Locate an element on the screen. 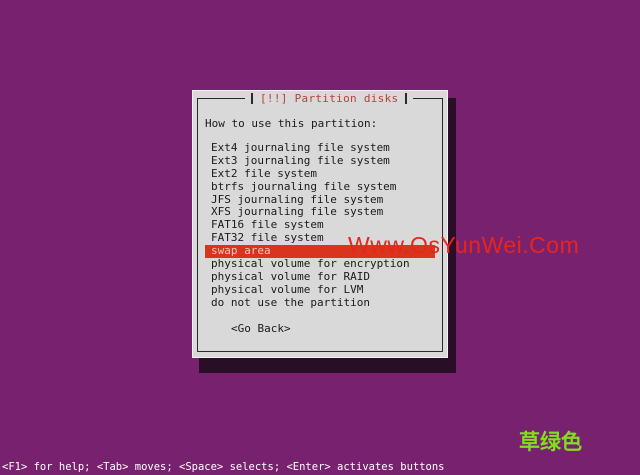 This screenshot has width=640, height=475. option-pv-encryption: physical volume for encryption is located at coordinates (320, 264).